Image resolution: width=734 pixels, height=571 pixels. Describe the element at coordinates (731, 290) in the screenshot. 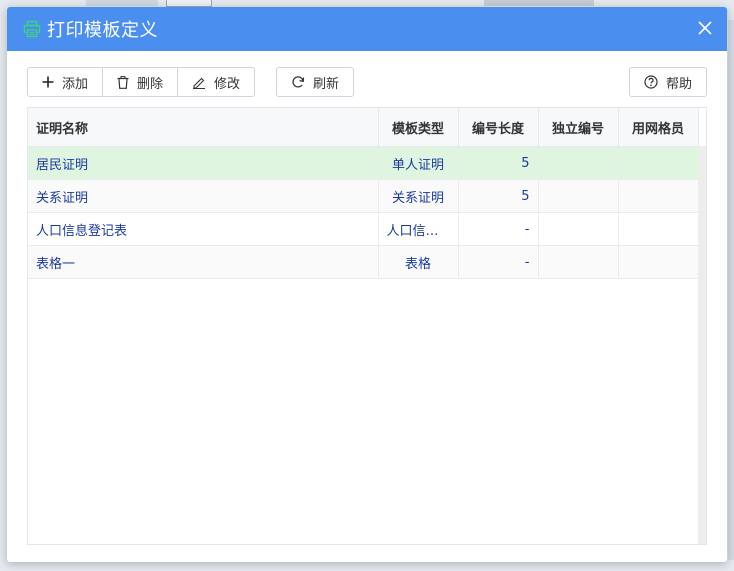

I see `background-panel` at that location.